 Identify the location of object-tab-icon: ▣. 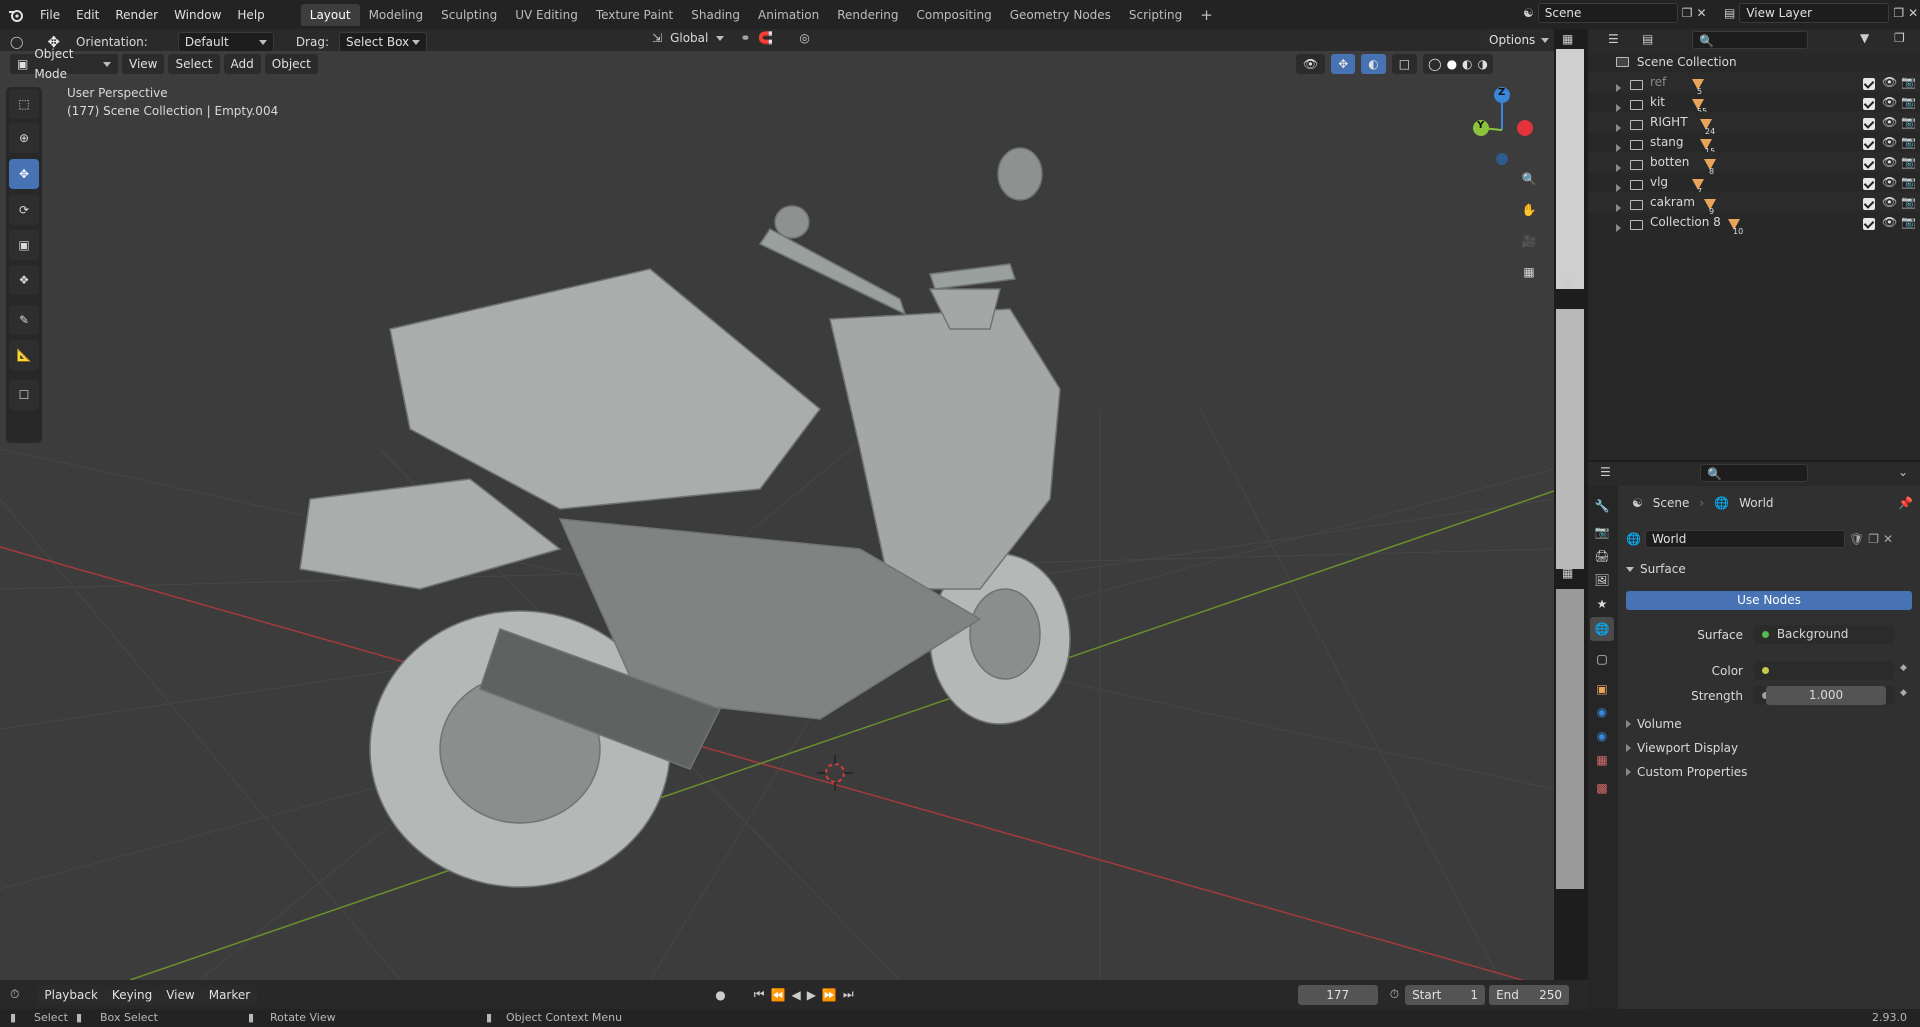
(1602, 689).